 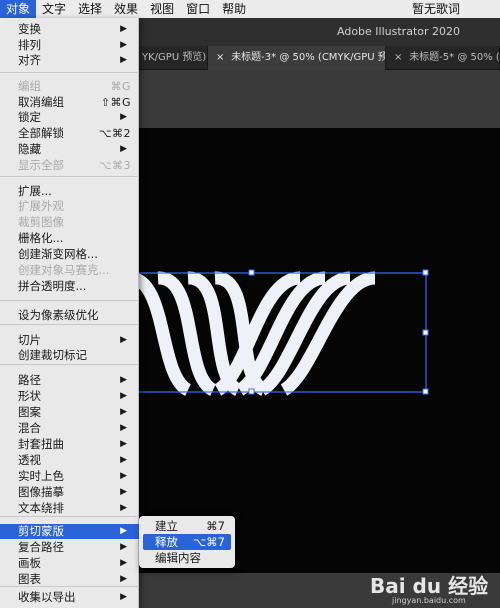 What do you see at coordinates (436, 9) in the screenshot?
I see `menubar-lyrics-status: 暂无歌词` at bounding box center [436, 9].